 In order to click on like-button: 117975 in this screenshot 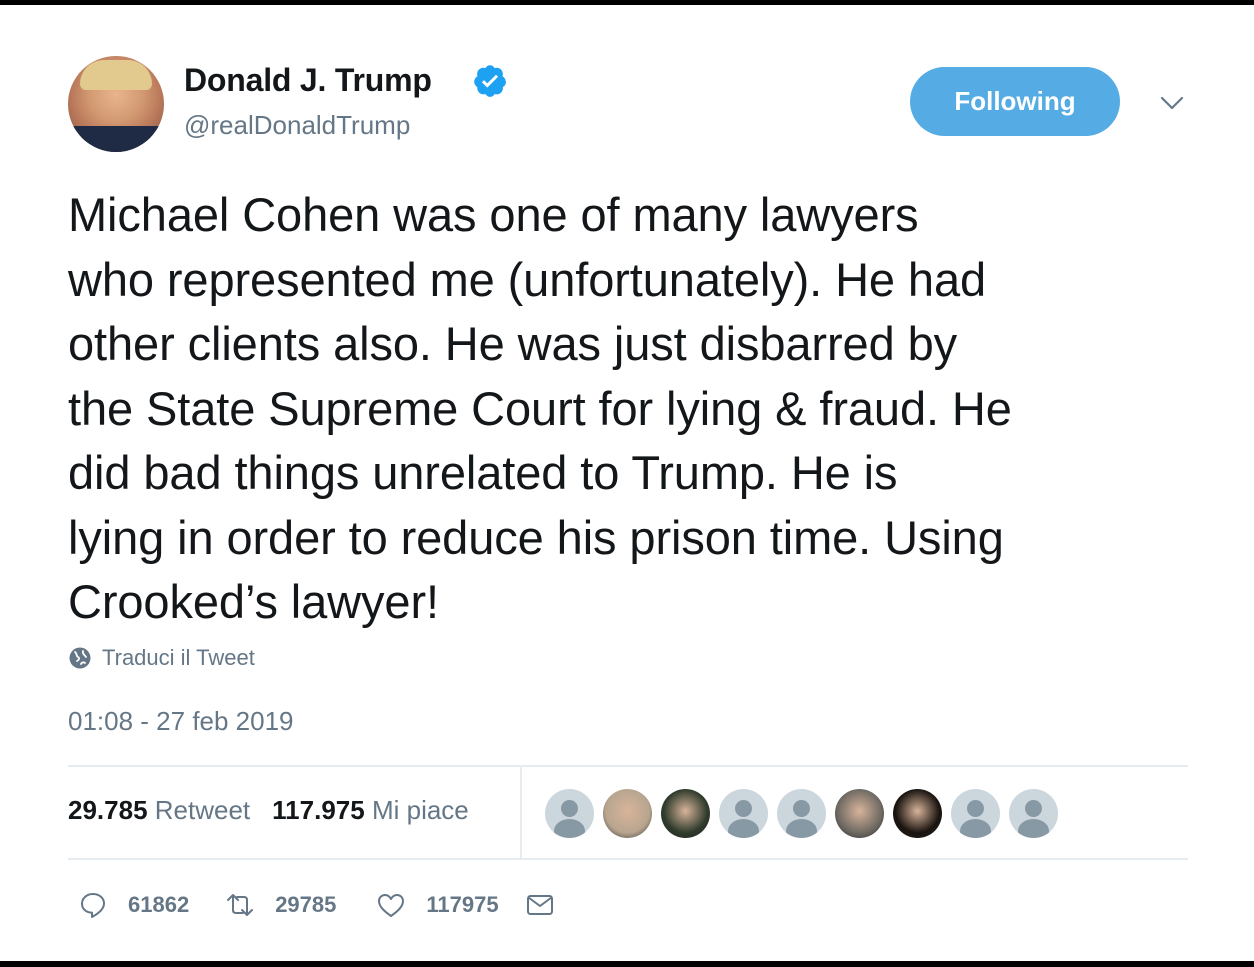, I will do `click(437, 905)`.